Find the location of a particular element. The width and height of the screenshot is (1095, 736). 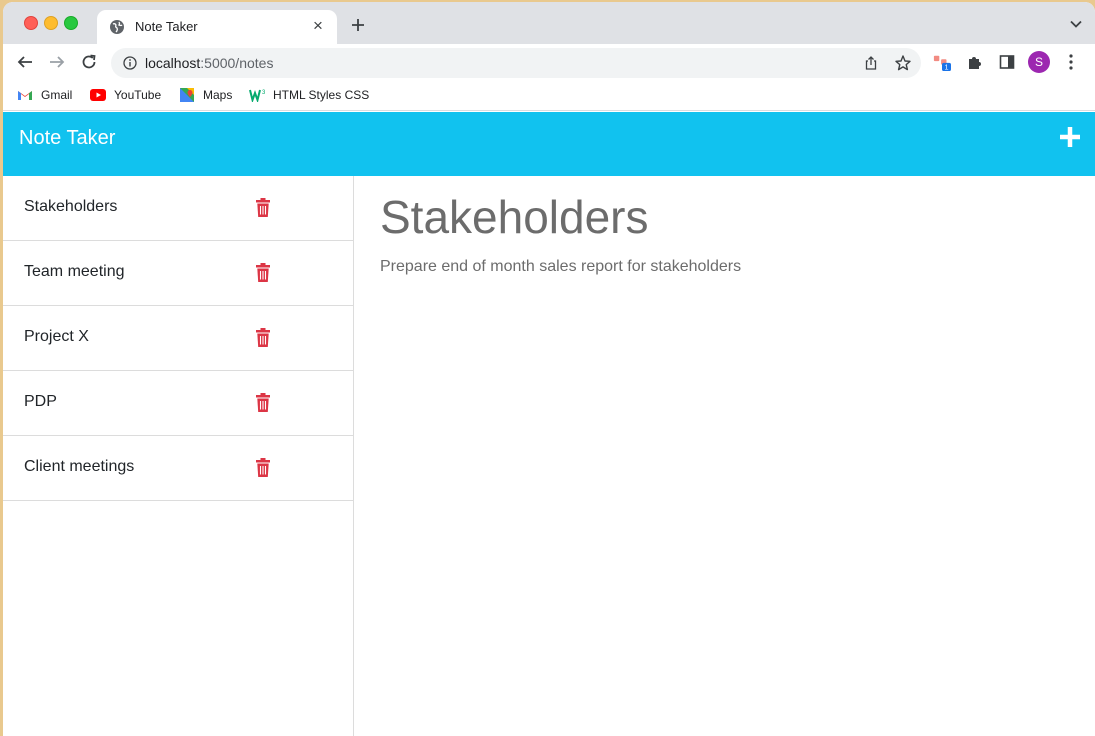

bookmark-maps: Maps is located at coordinates (205, 95).